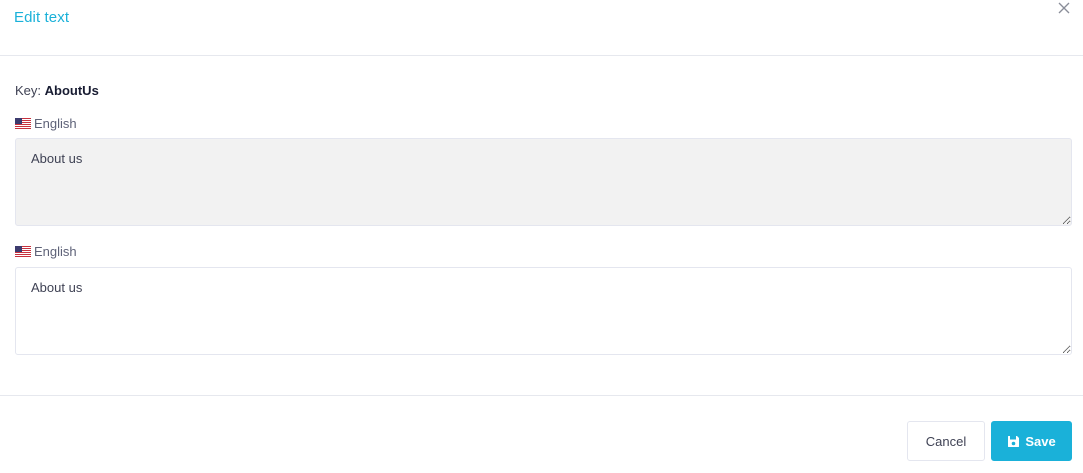  Describe the element at coordinates (1014, 441) in the screenshot. I see `floppy-disk-icon` at that location.